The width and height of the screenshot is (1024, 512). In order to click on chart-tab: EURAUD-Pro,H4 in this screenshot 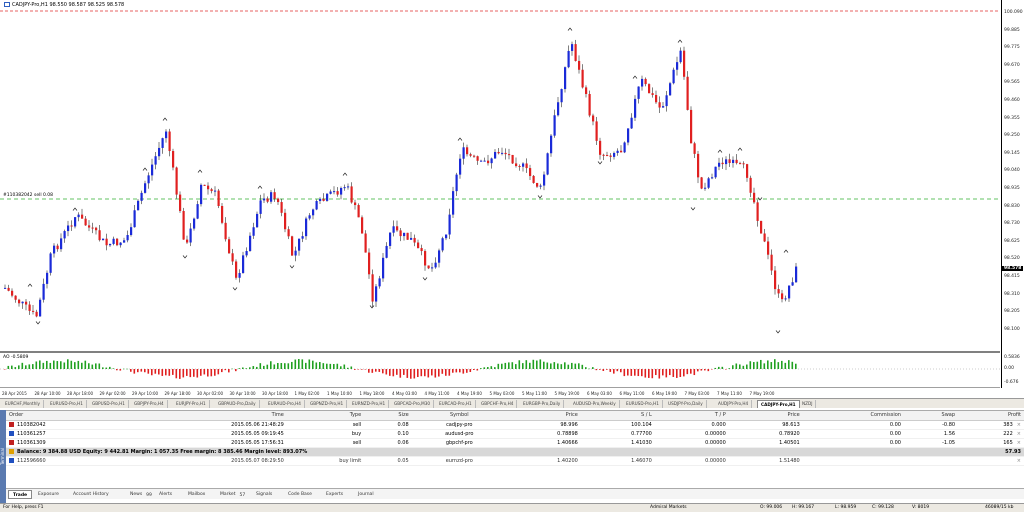, I will do `click(285, 404)`.